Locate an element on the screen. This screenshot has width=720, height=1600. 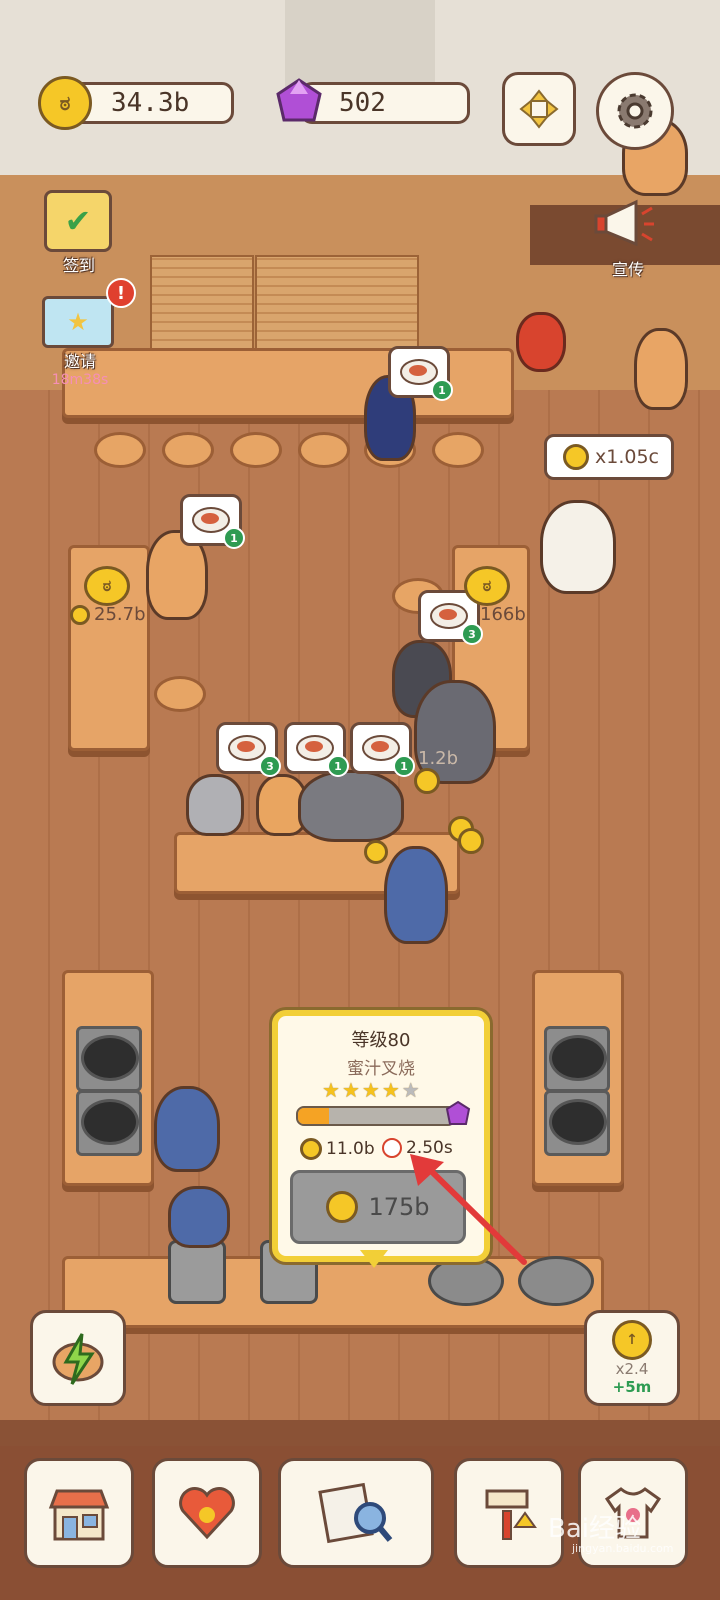
right-table-income: 166b is located at coordinates (503, 614).